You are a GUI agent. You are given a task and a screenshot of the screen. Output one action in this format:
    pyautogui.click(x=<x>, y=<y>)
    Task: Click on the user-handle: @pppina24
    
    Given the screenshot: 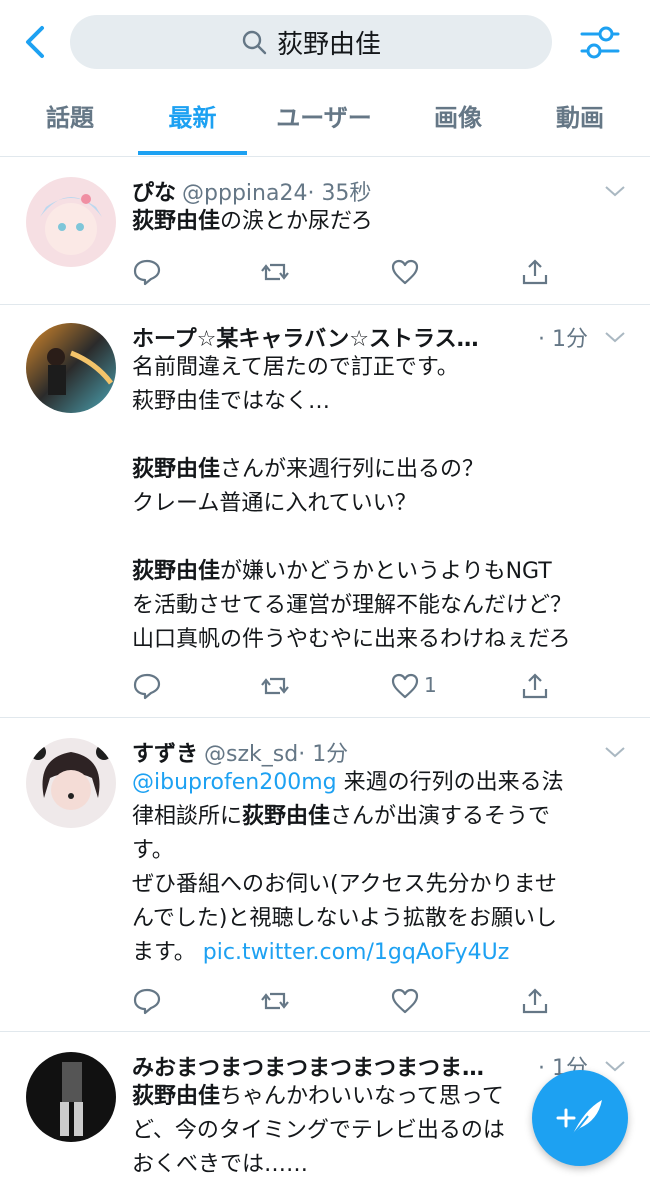 What is the action you would take?
    pyautogui.click(x=244, y=193)
    